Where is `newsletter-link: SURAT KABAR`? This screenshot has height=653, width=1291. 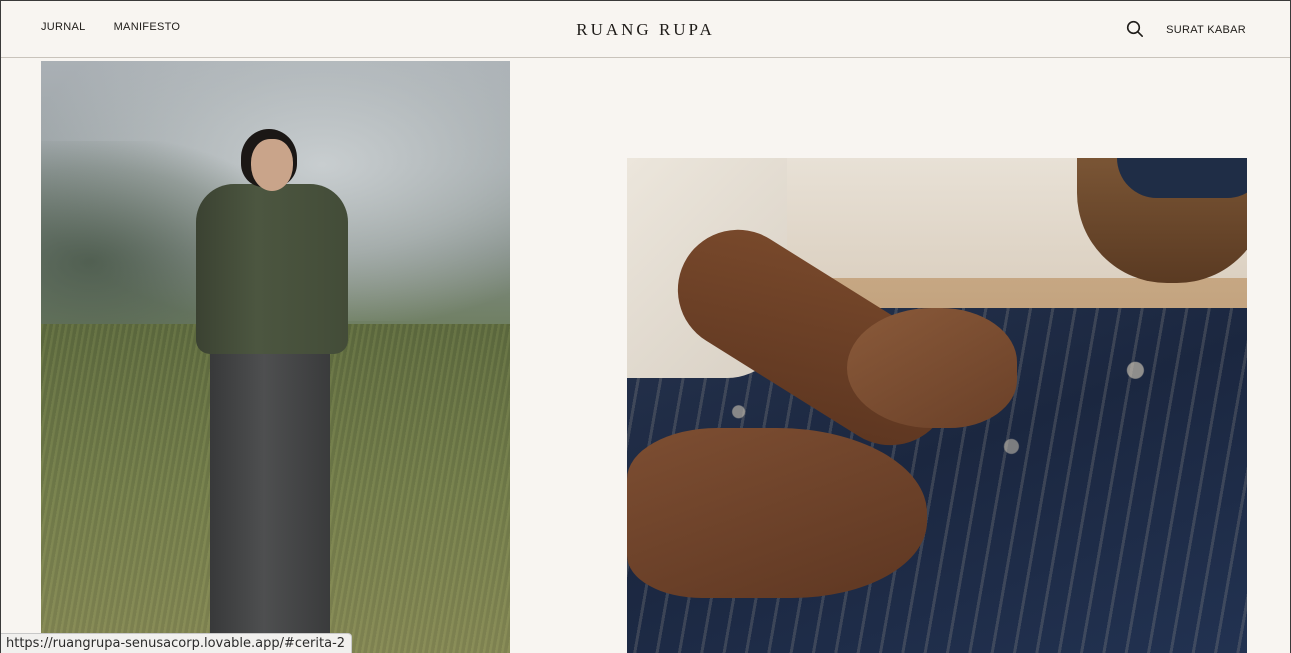
newsletter-link: SURAT KABAR is located at coordinates (1206, 29).